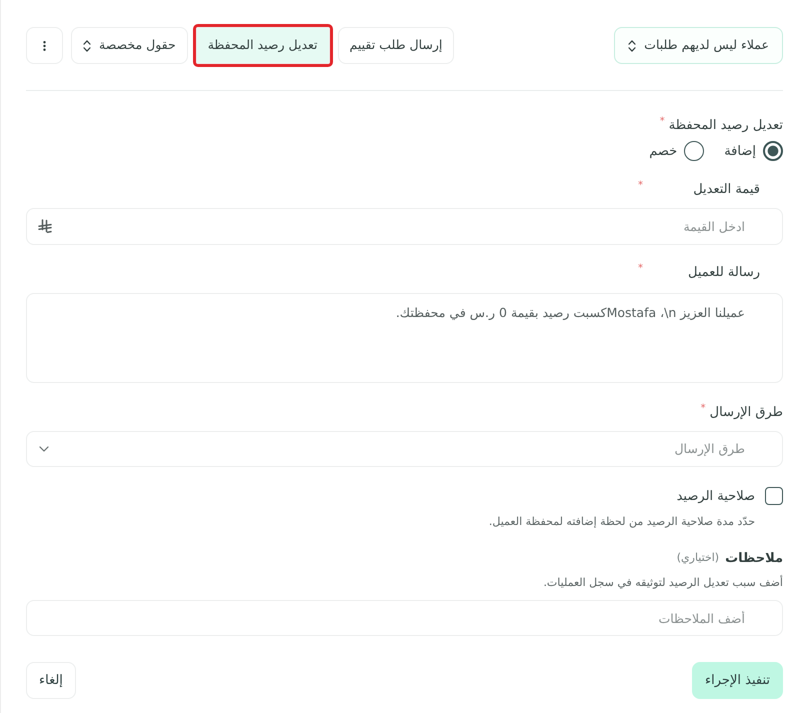 The height and width of the screenshot is (713, 806). What do you see at coordinates (725, 125) in the screenshot?
I see `field-label: تعديل رصيد المحفظة` at bounding box center [725, 125].